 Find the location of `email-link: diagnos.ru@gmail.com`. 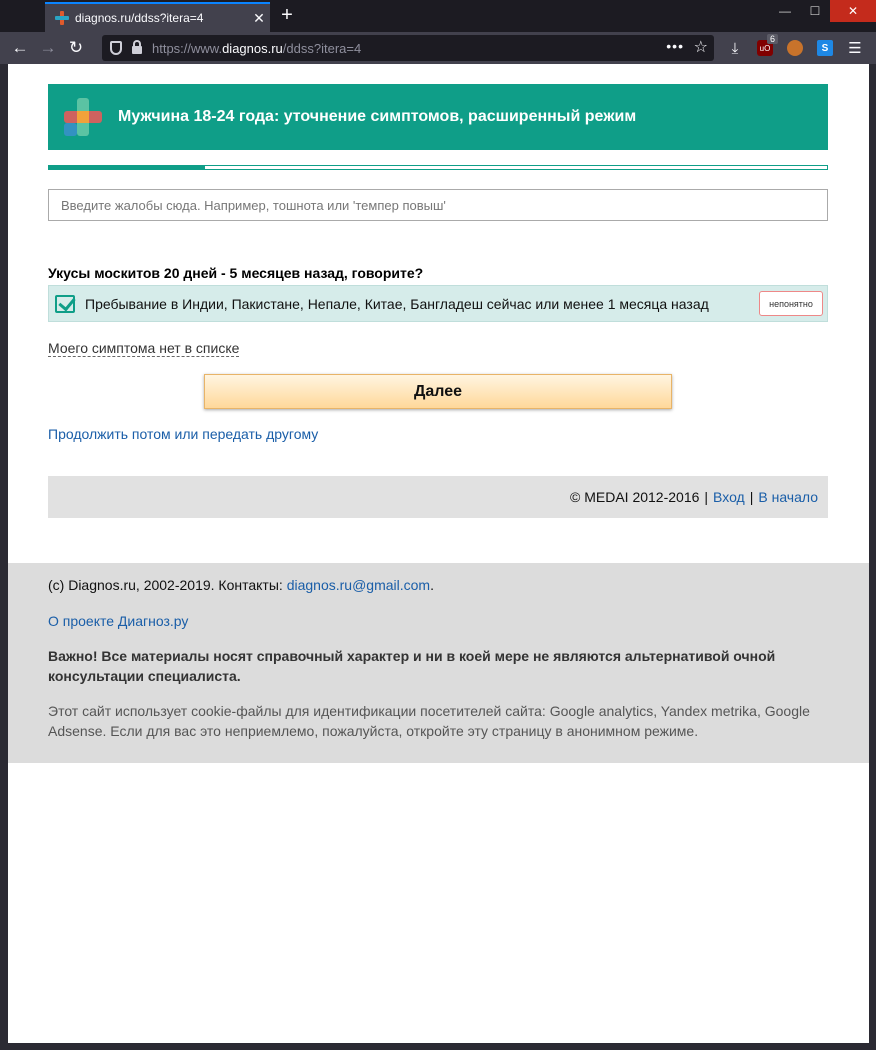

email-link: diagnos.ru@gmail.com is located at coordinates (358, 585).